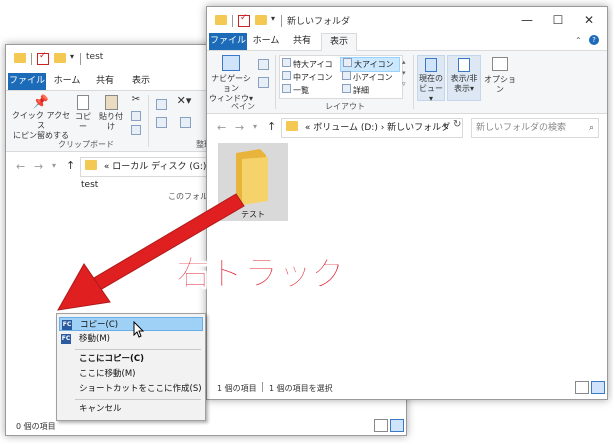  What do you see at coordinates (263, 66) in the screenshot?
I see `preview-pane-icon` at bounding box center [263, 66].